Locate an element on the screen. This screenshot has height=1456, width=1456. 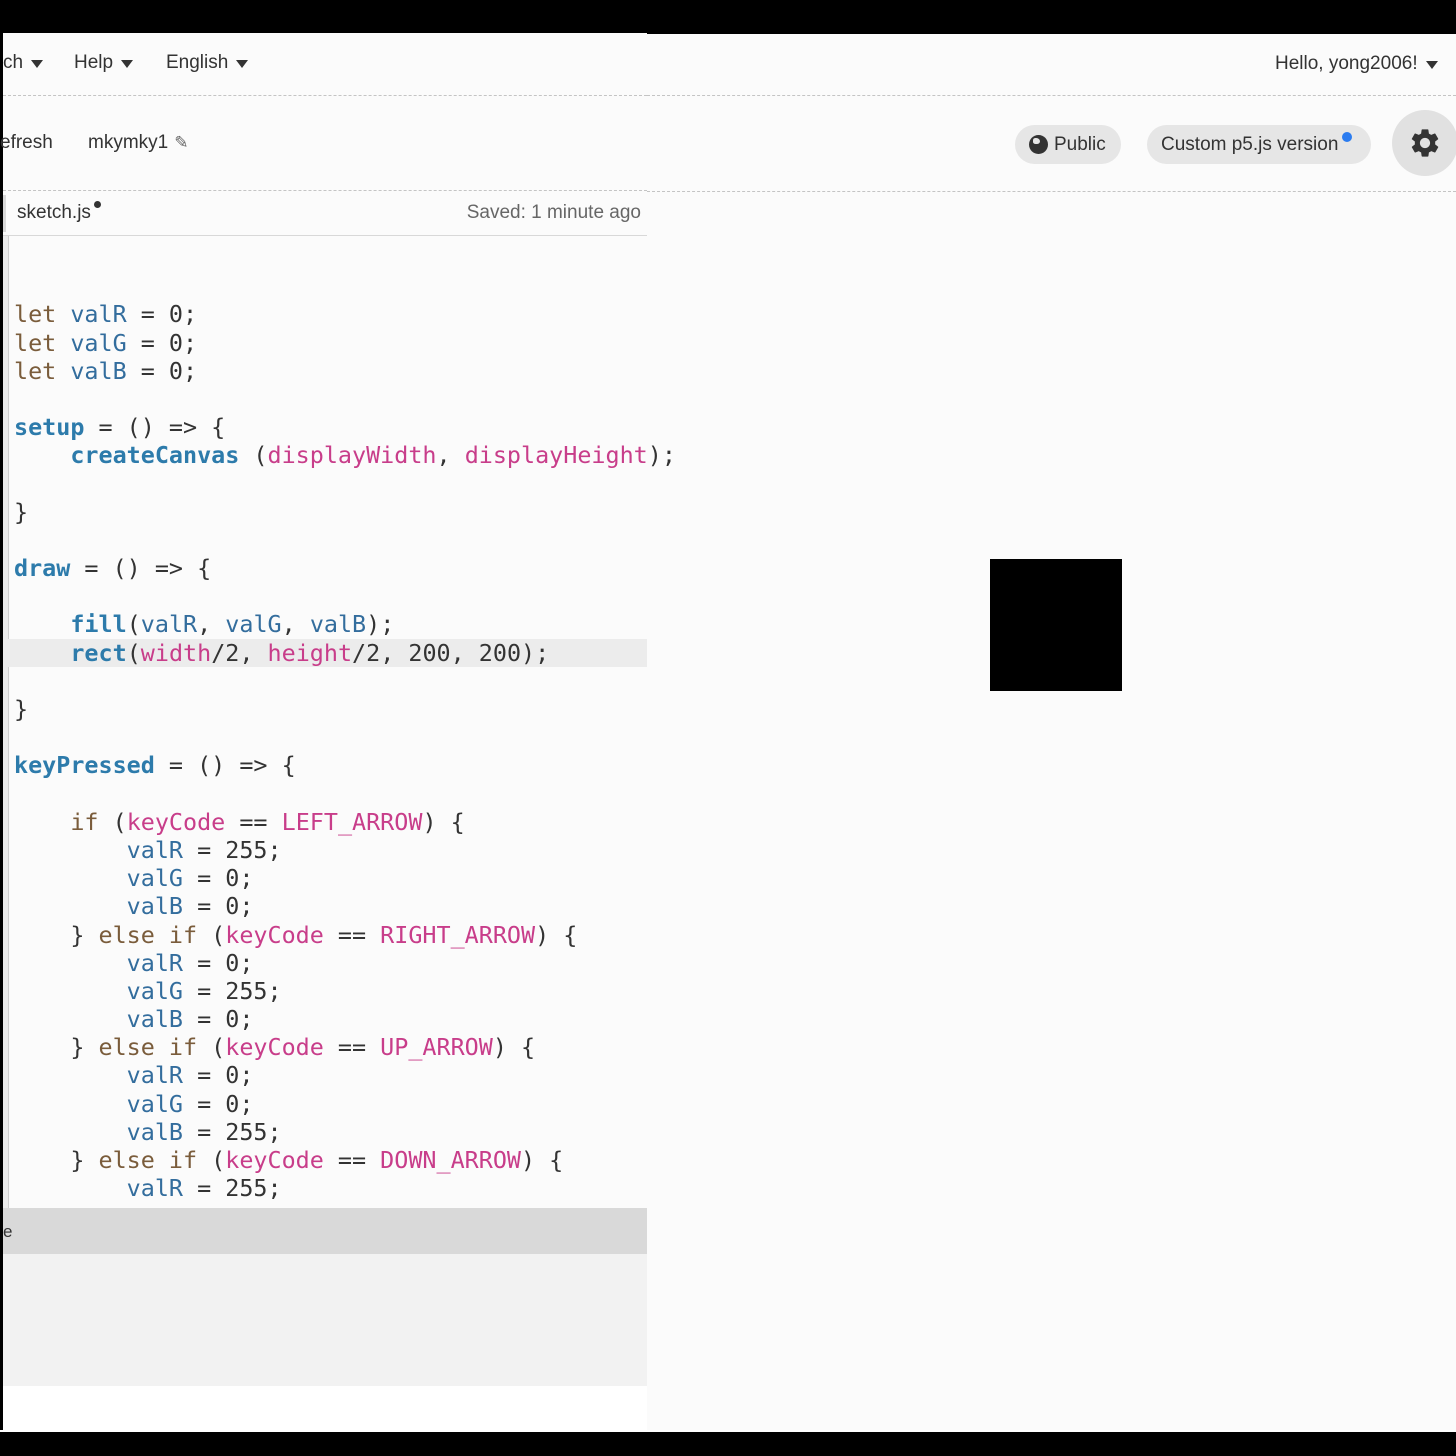
line-number-gutter is located at coordinates (6, 722).